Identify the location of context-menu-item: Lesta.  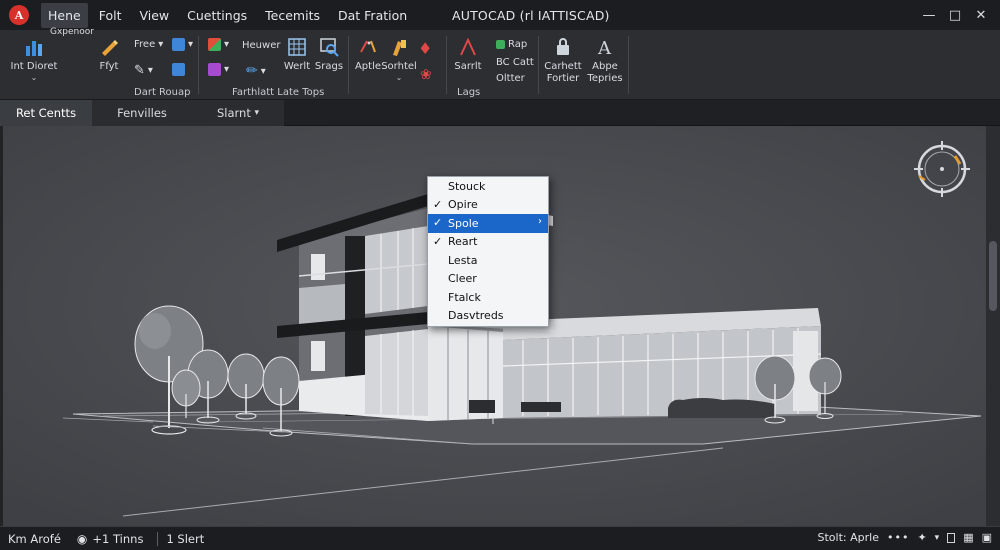
(488, 260).